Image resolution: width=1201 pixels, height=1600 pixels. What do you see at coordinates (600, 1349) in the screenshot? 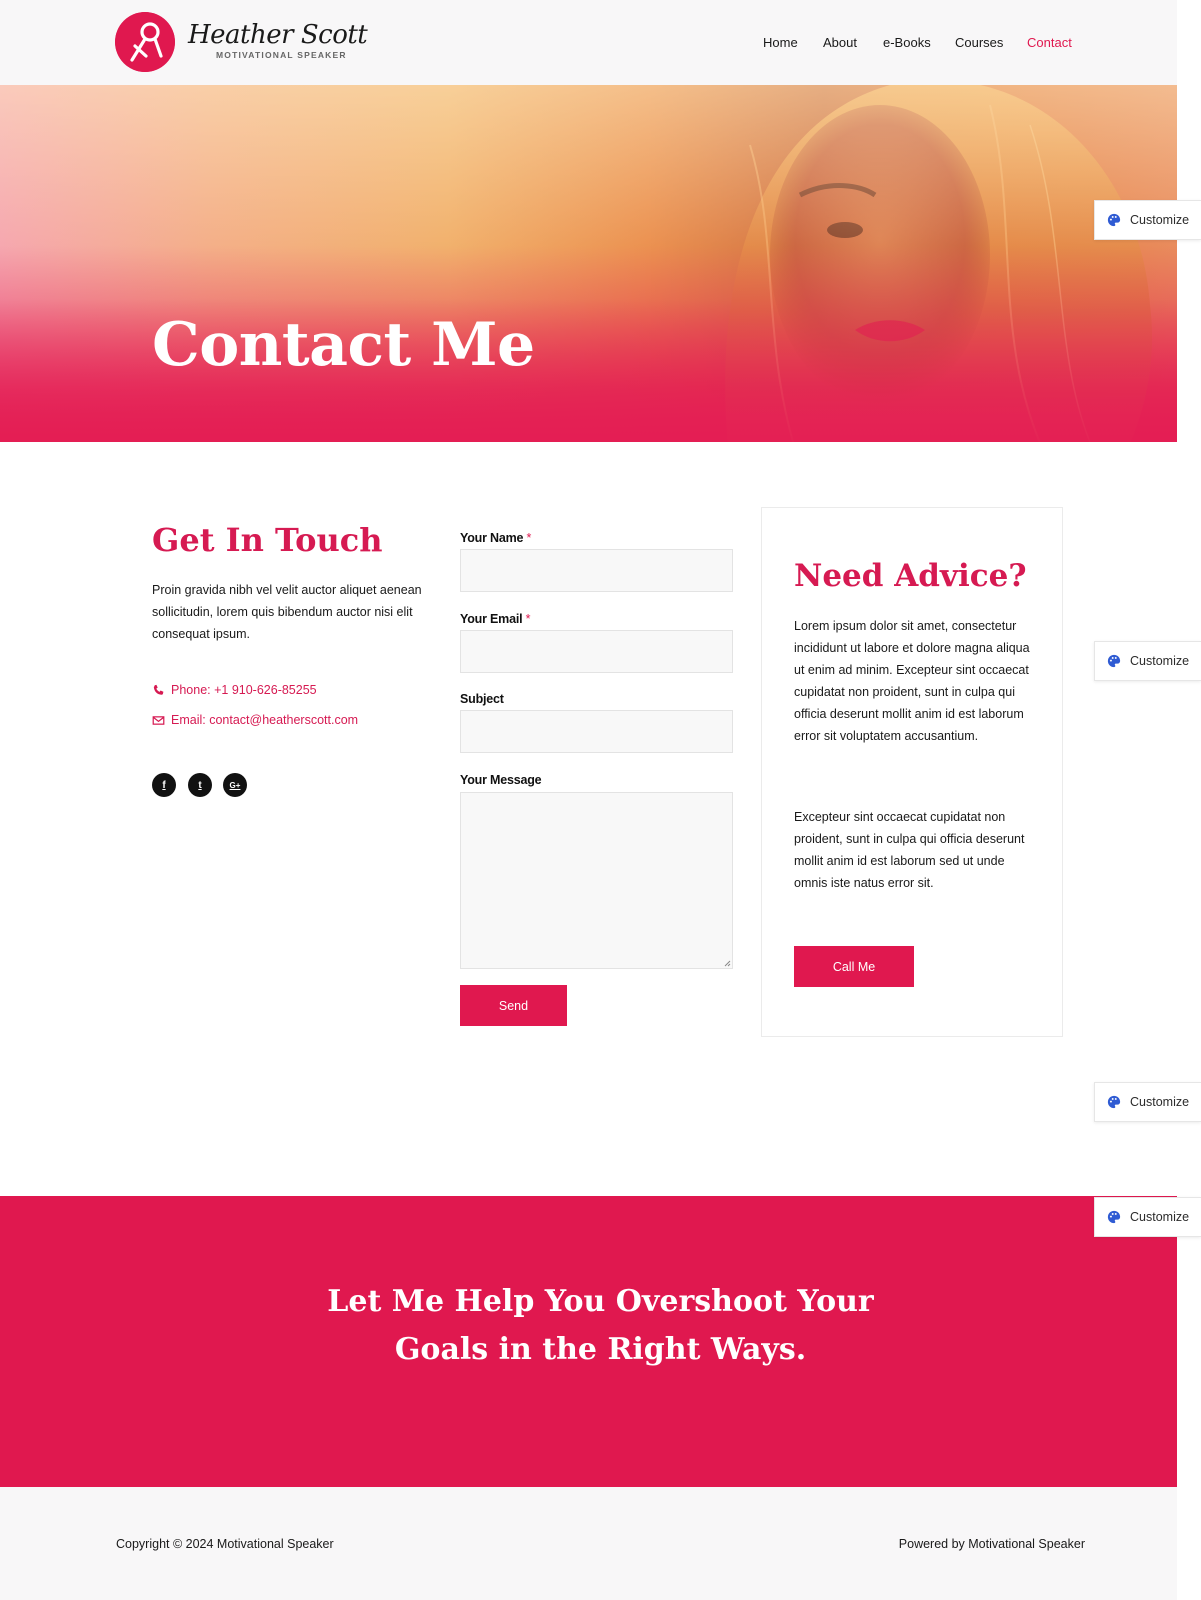
I see `banner-line: Goals in the Right Ways.` at bounding box center [600, 1349].